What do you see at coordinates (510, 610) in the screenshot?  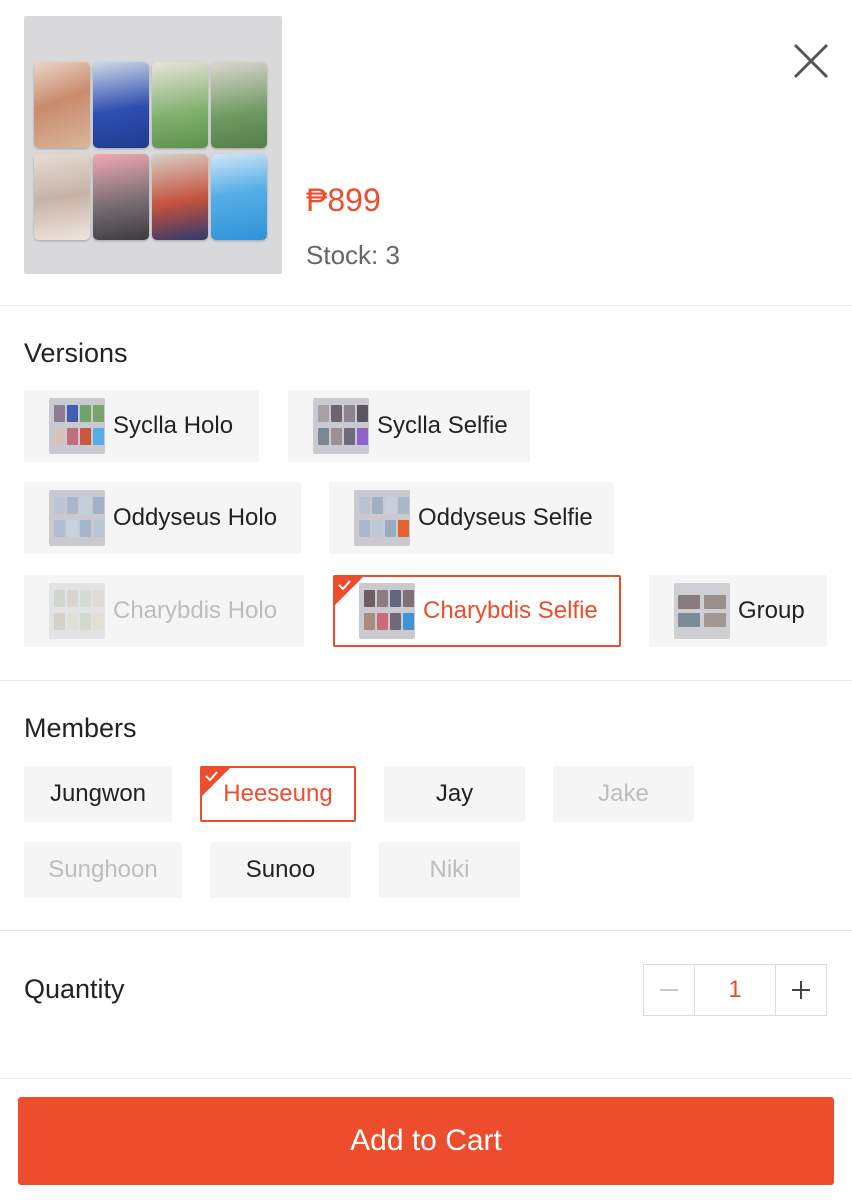 I see `version-option-label: Charybdis Selfie` at bounding box center [510, 610].